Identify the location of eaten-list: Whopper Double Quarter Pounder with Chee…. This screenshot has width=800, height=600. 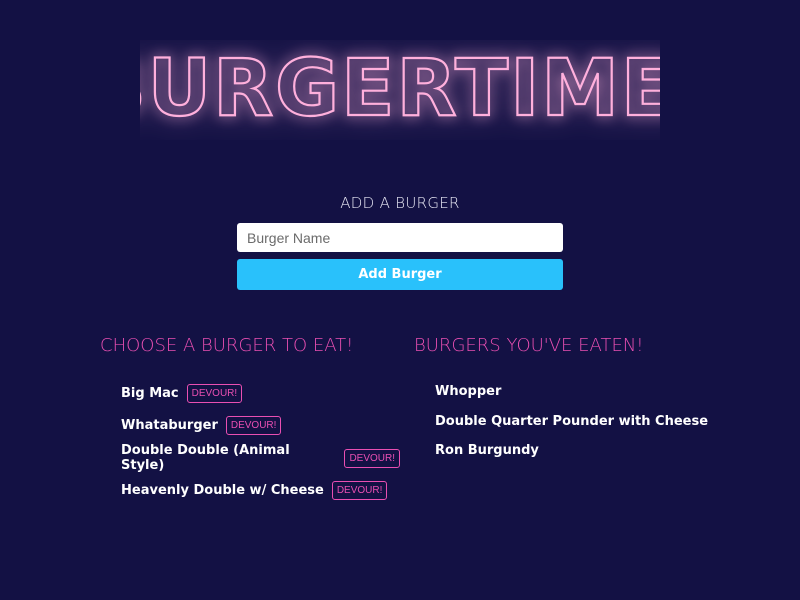
(579, 421).